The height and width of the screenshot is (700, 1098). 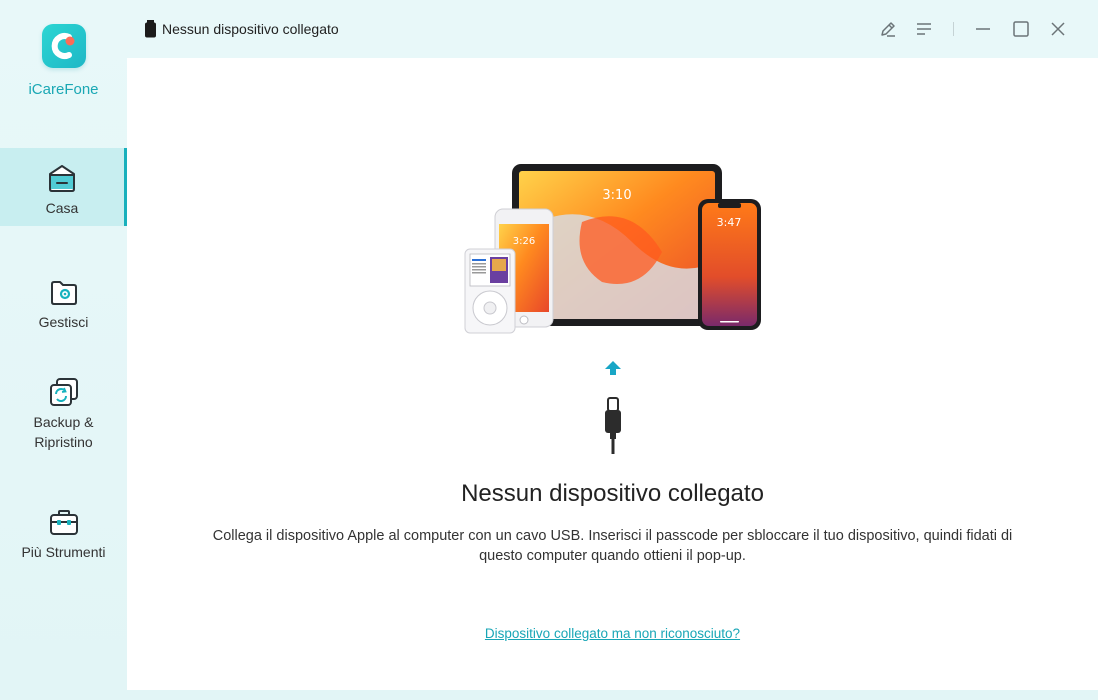 I want to click on brand-name: iCareFone, so click(x=63, y=89).